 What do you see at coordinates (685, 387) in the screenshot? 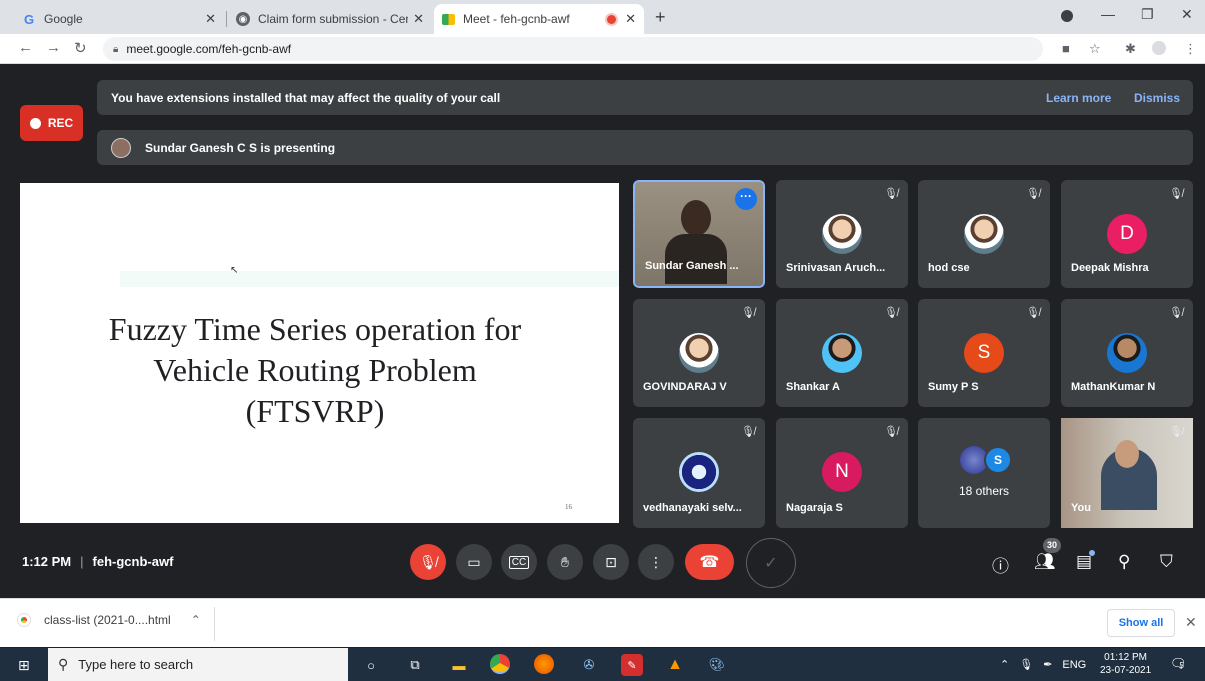
I see `participant-name: GOVINDARAJ V` at bounding box center [685, 387].